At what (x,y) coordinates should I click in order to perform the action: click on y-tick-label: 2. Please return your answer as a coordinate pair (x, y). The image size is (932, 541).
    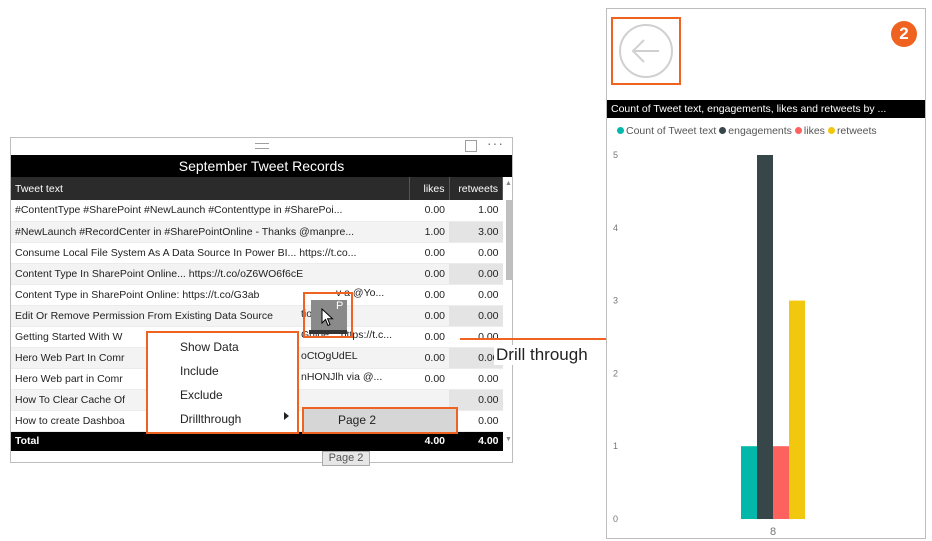
    Looking at the image, I should click on (615, 373).